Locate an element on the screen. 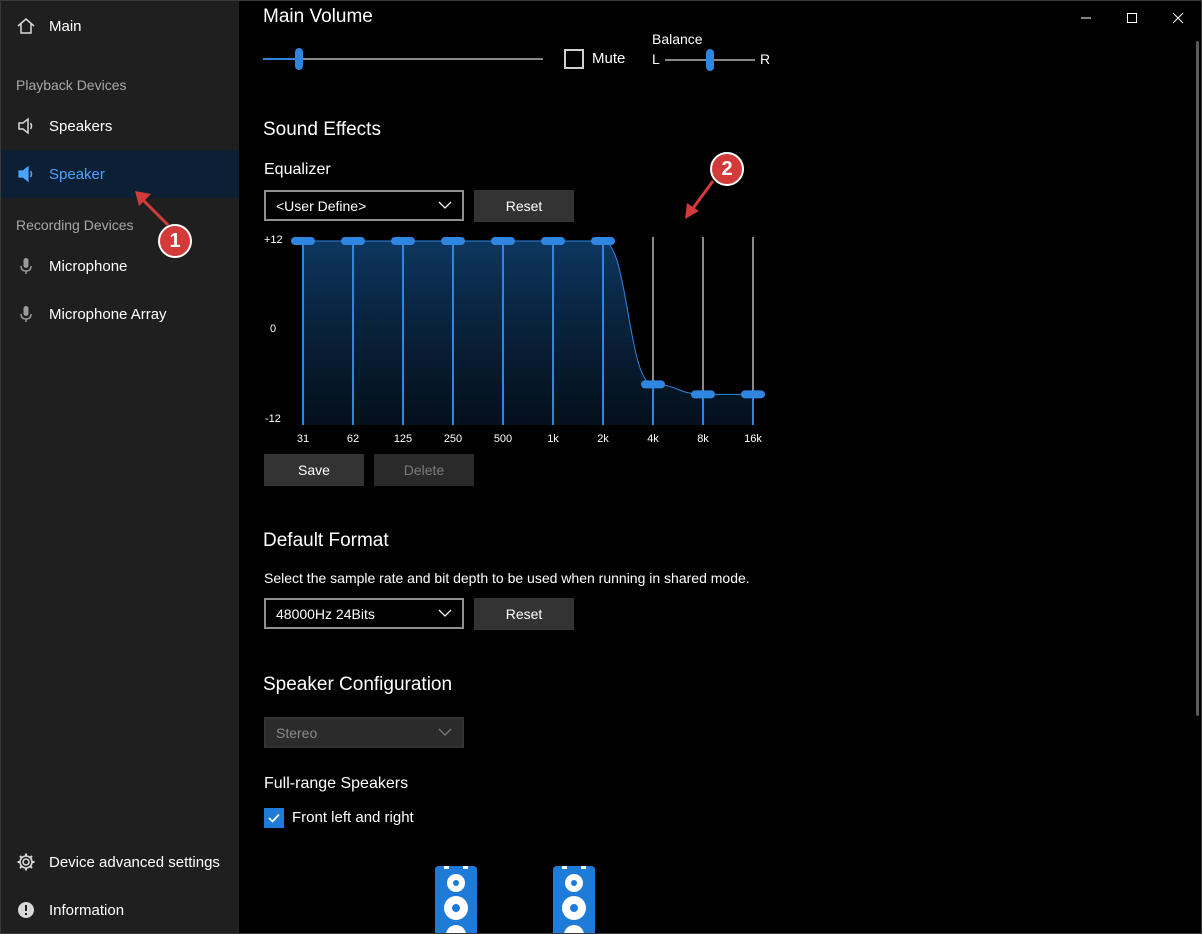 Image resolution: width=1202 pixels, height=934 pixels. annotation-badge-2: 2 is located at coordinates (727, 169).